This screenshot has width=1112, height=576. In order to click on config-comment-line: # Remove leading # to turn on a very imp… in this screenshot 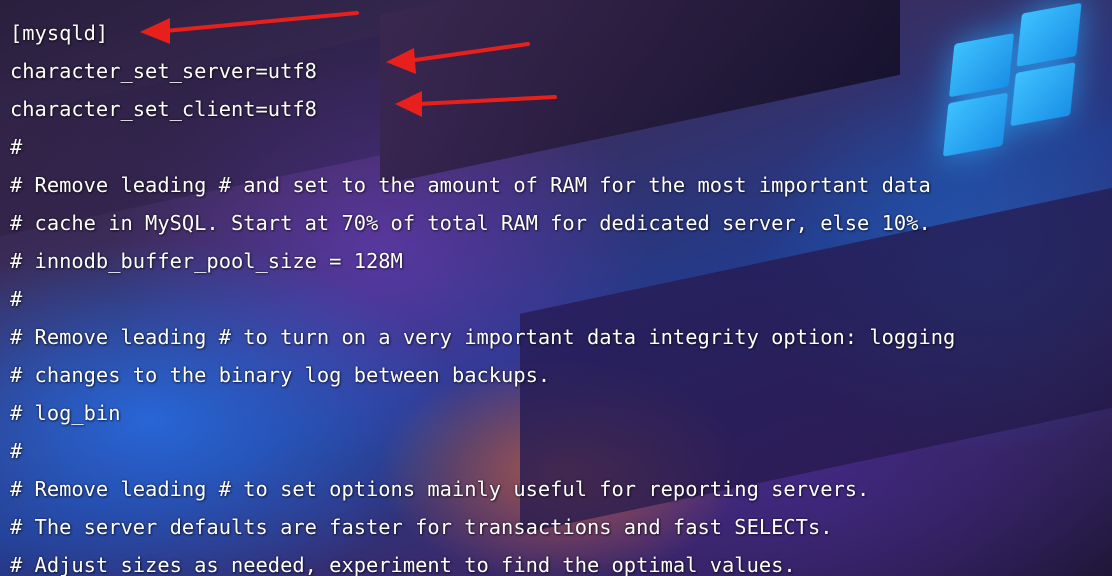, I will do `click(483, 337)`.